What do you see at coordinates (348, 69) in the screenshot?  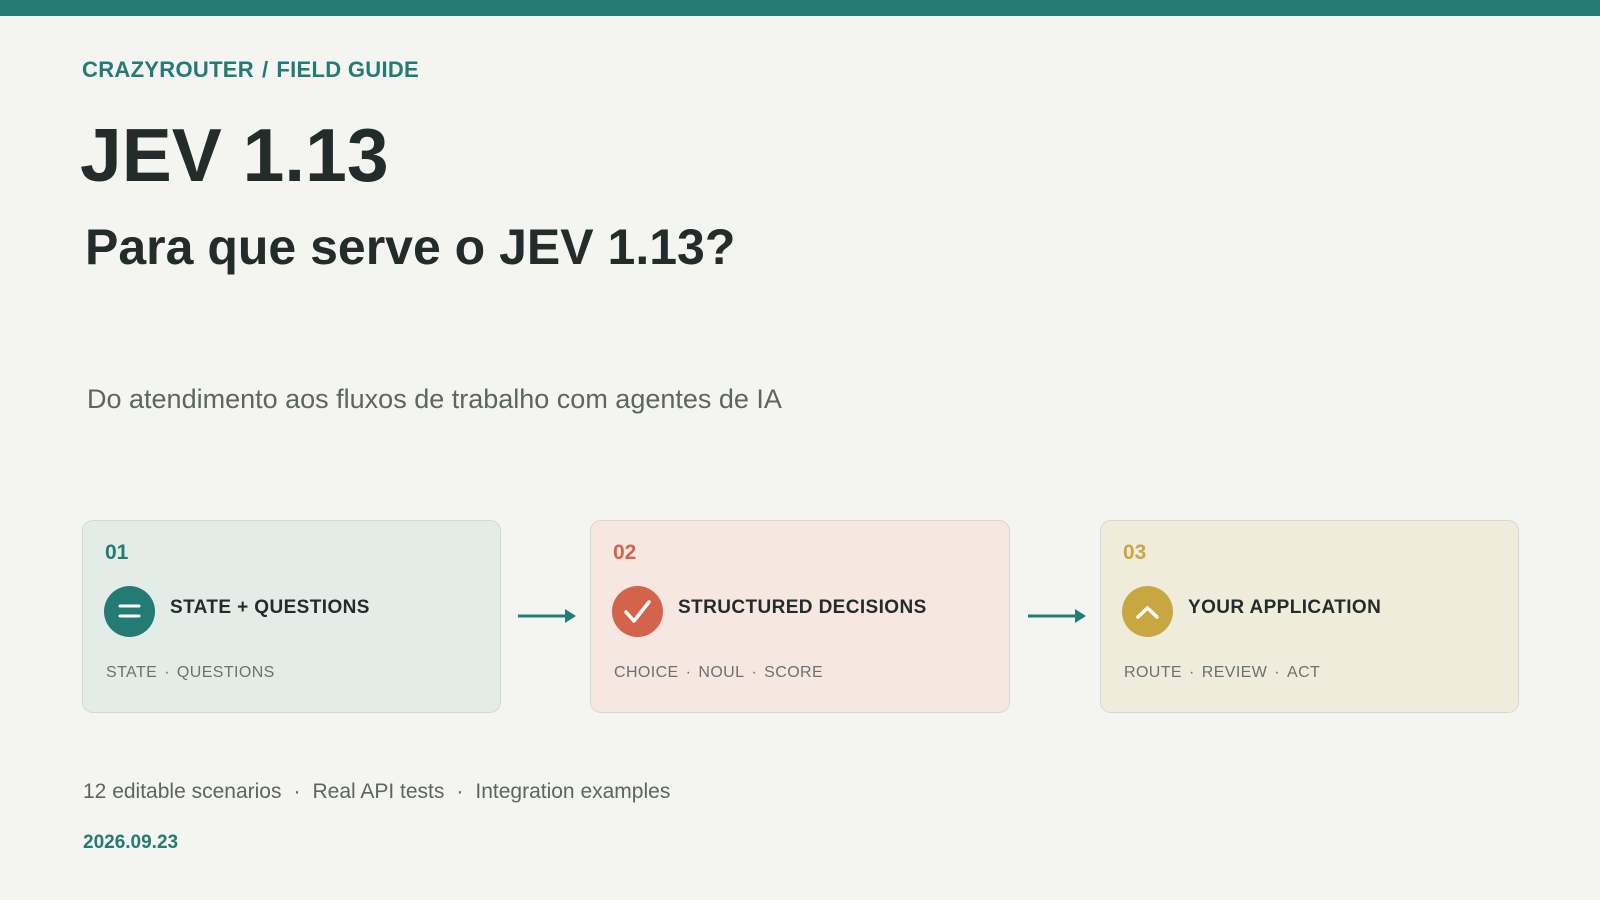 I see `breadcrumb-item-section: FIELD GUIDE` at bounding box center [348, 69].